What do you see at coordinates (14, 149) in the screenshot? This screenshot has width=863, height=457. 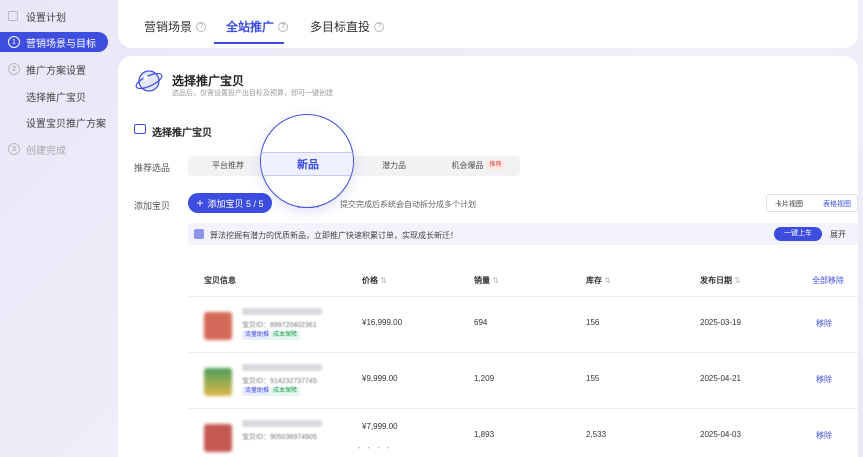 I see `step-number: 3` at bounding box center [14, 149].